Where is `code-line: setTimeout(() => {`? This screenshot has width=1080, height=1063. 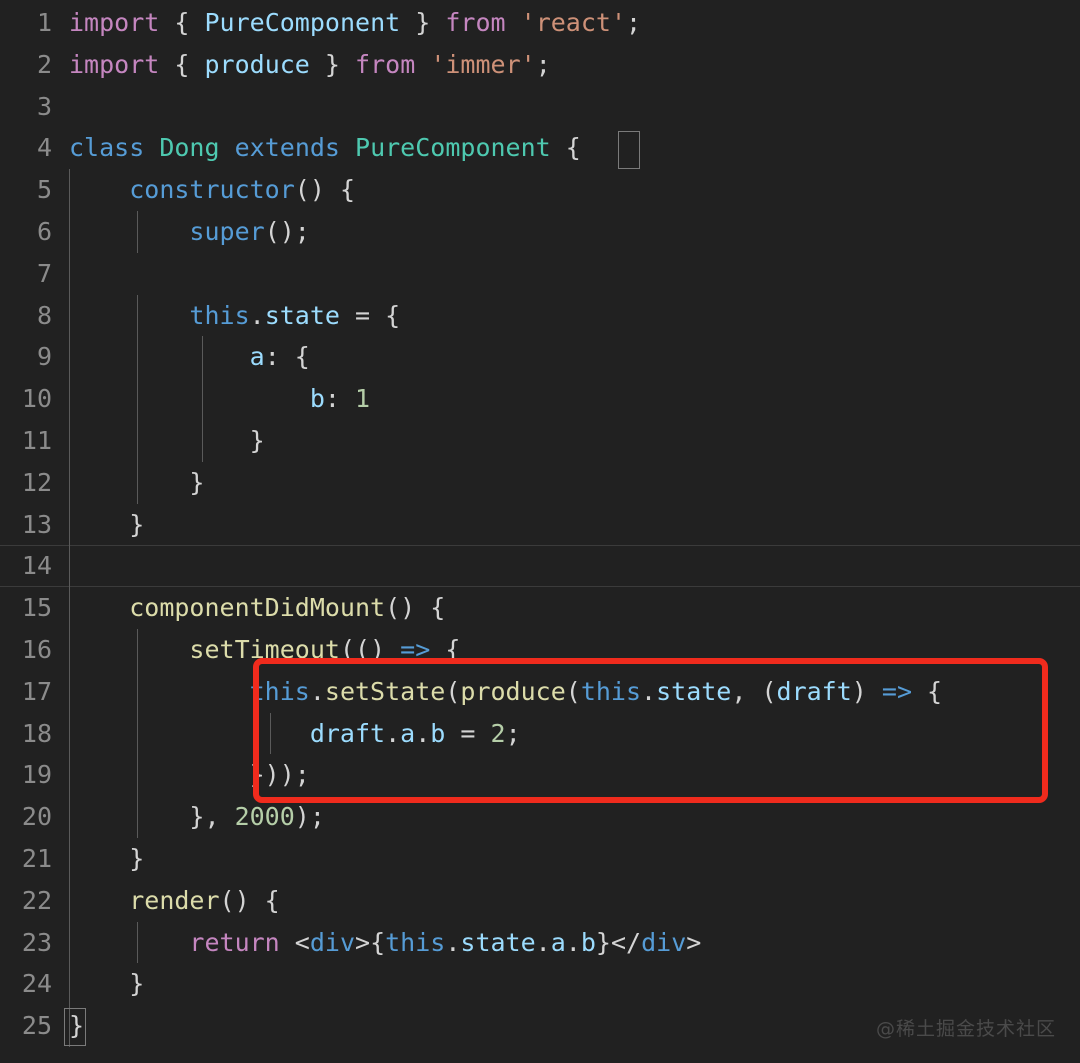
code-line: setTimeout(() => { is located at coordinates (264, 650).